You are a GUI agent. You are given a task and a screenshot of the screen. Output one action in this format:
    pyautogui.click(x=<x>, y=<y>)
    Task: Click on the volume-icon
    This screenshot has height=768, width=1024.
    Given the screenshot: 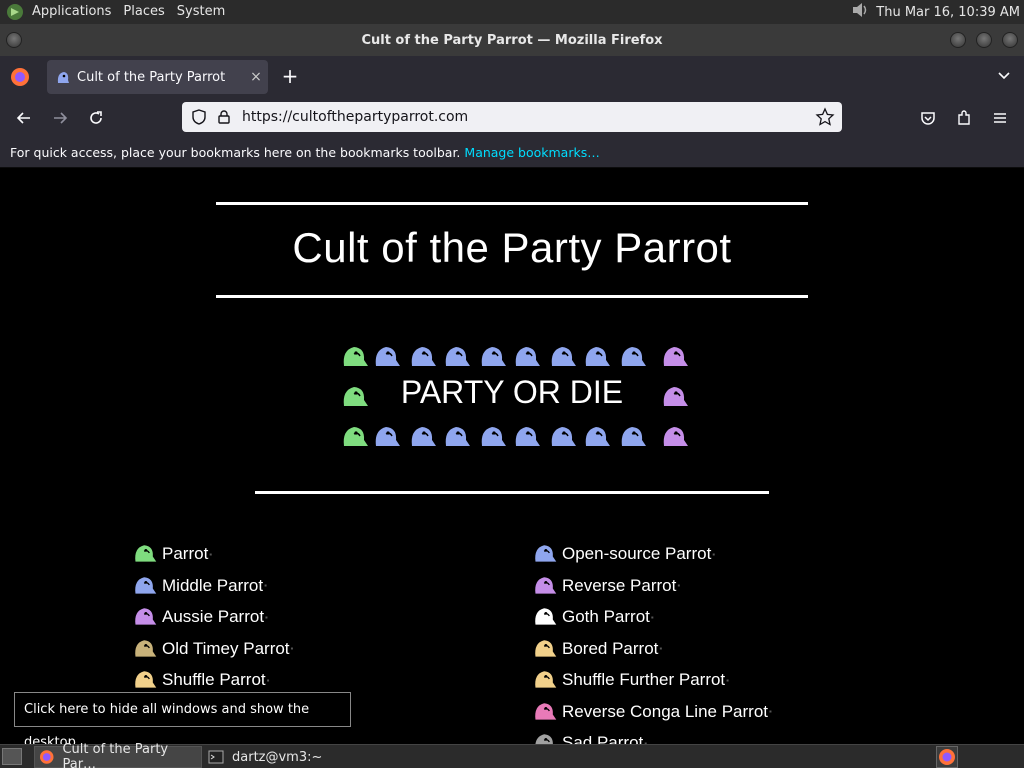 What is the action you would take?
    pyautogui.click(x=860, y=12)
    